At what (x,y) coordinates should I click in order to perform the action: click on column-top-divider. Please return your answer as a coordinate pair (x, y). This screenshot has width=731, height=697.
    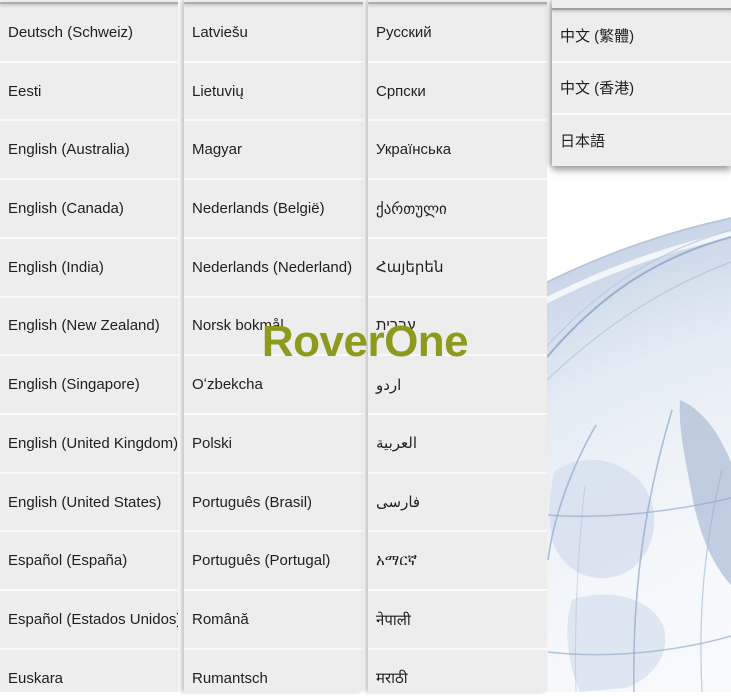
    Looking at the image, I should click on (641, 5).